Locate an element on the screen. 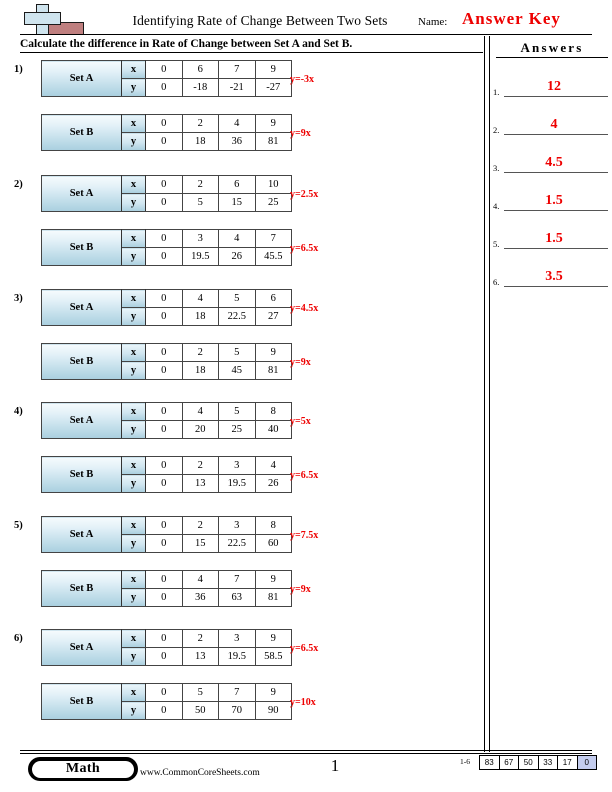 Image resolution: width=612 pixels, height=792 pixels. set-block: Set Bx 0 5 7 9 y 0 50 70 90 is located at coordinates (166, 701).